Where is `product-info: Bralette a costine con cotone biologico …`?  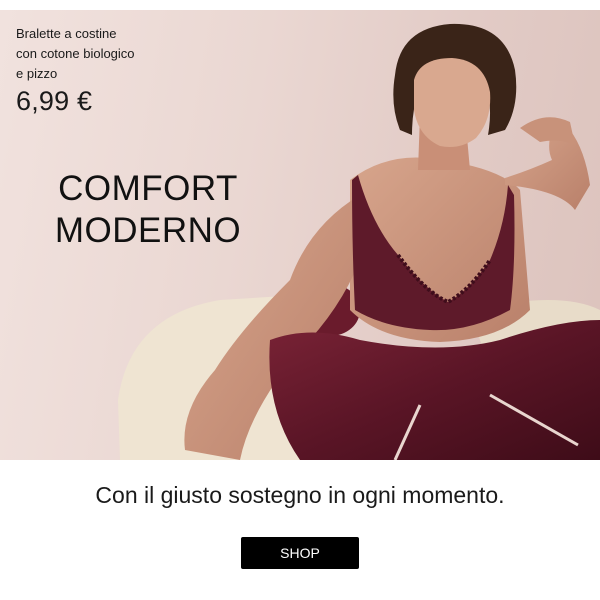
product-info: Bralette a costine con cotone biologico … is located at coordinates (75, 70).